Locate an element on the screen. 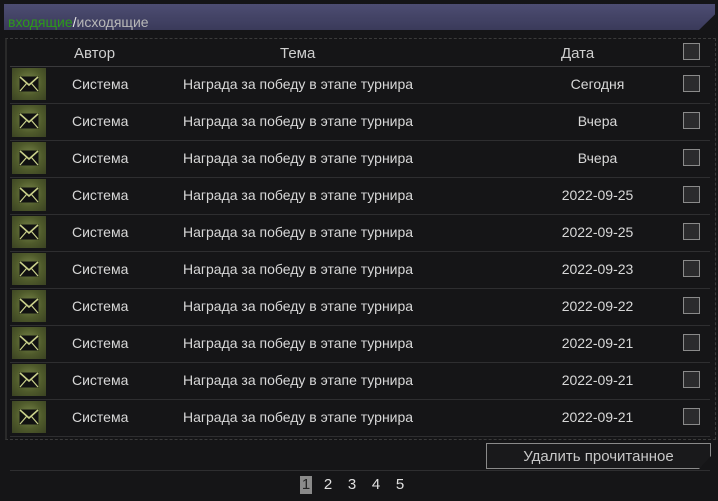  column-date: Дата is located at coordinates (577, 53).